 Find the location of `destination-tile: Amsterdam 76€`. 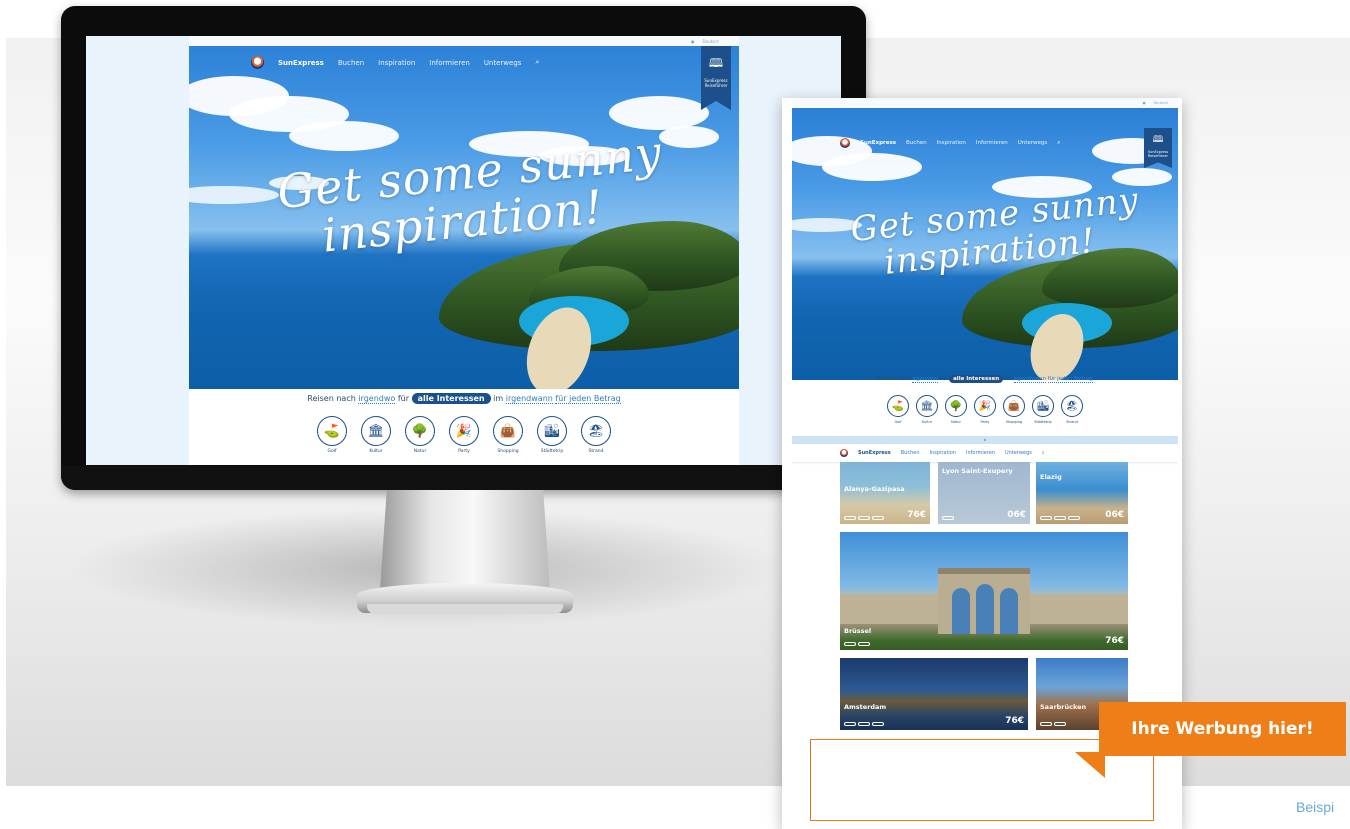

destination-tile: Amsterdam 76€ is located at coordinates (934, 694).